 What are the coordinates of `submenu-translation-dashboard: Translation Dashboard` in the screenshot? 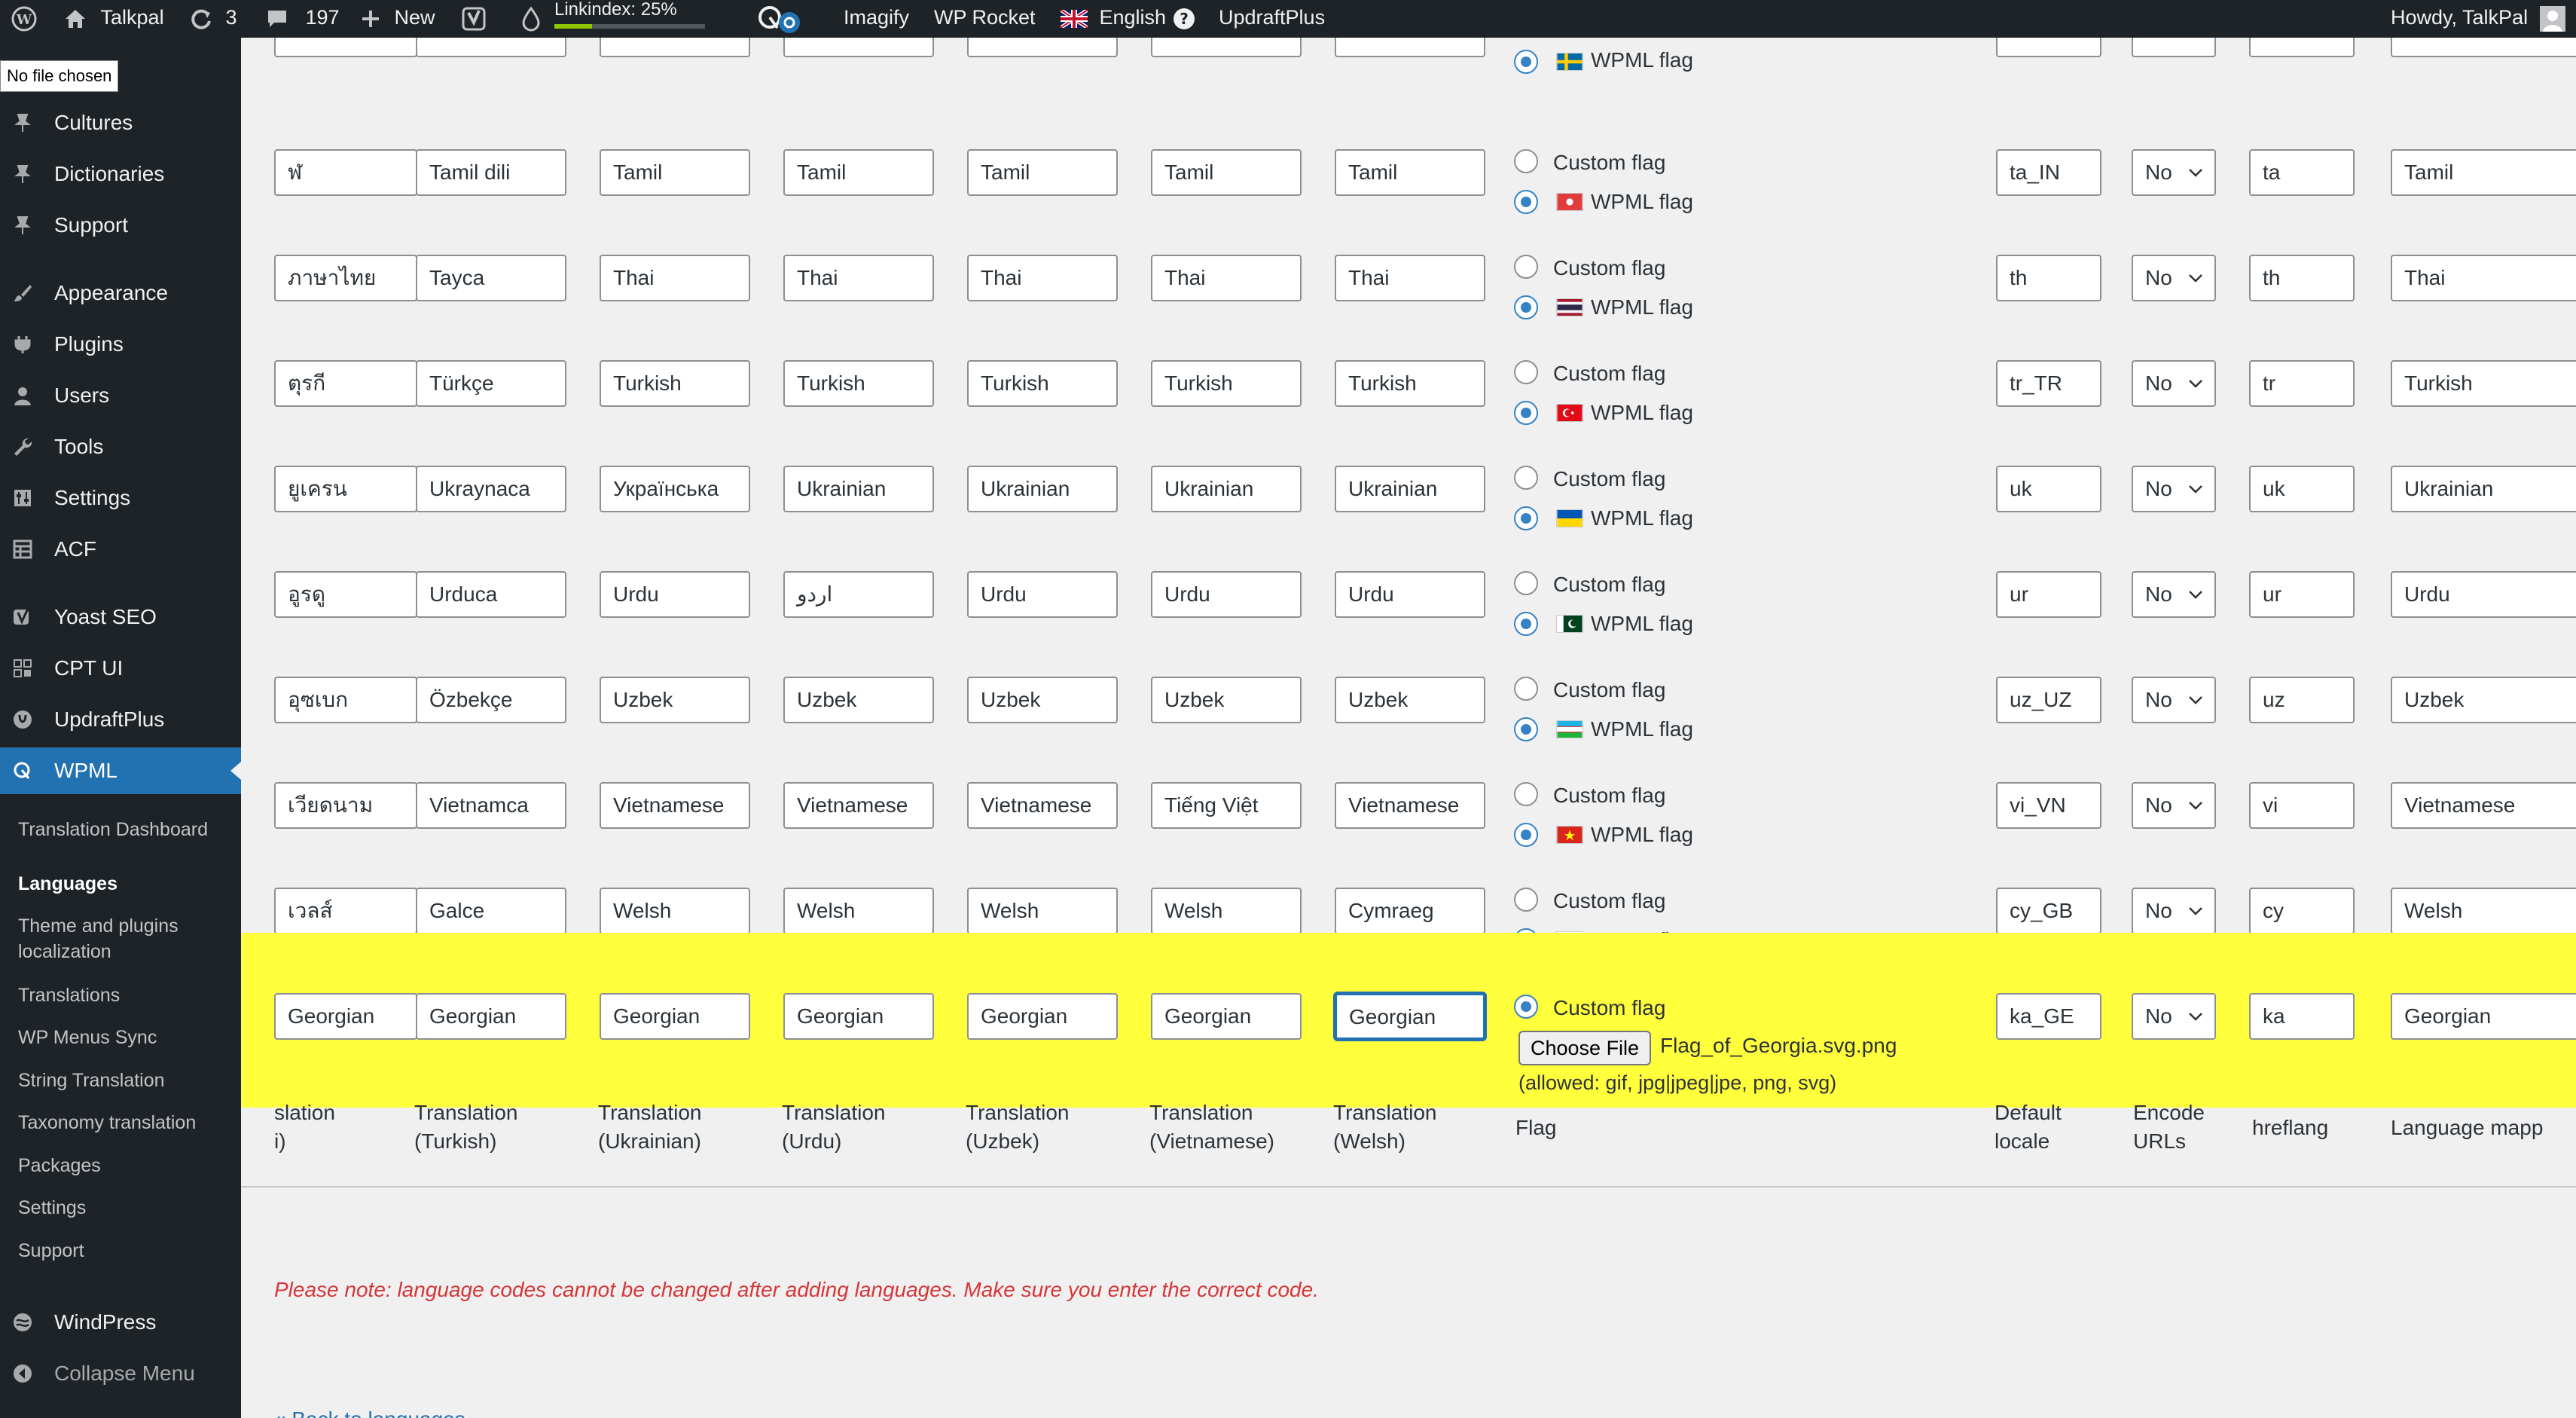 It's located at (128, 830).